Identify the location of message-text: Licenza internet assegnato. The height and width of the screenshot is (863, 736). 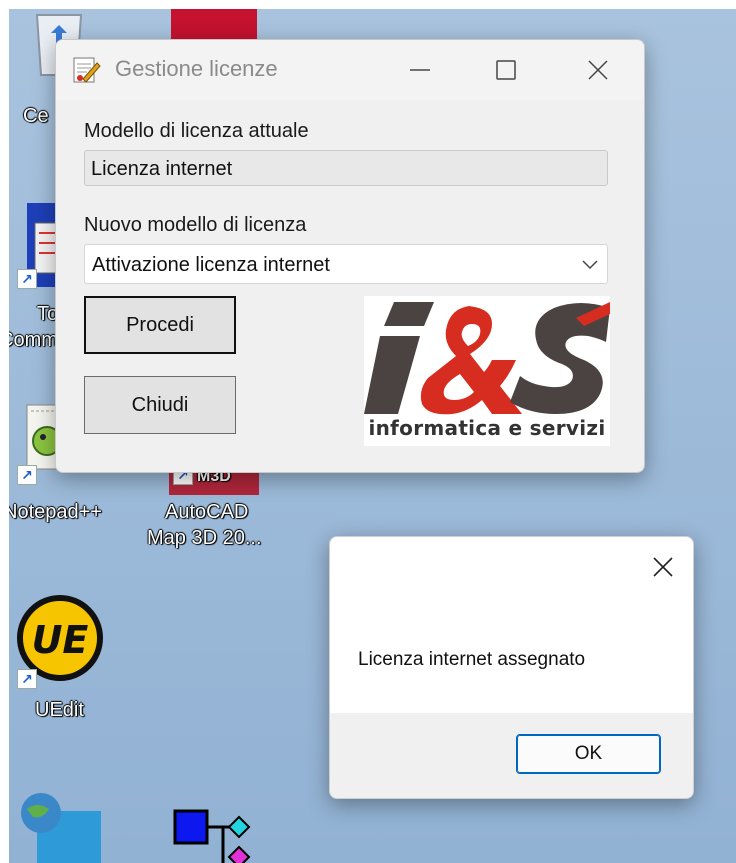
(472, 659).